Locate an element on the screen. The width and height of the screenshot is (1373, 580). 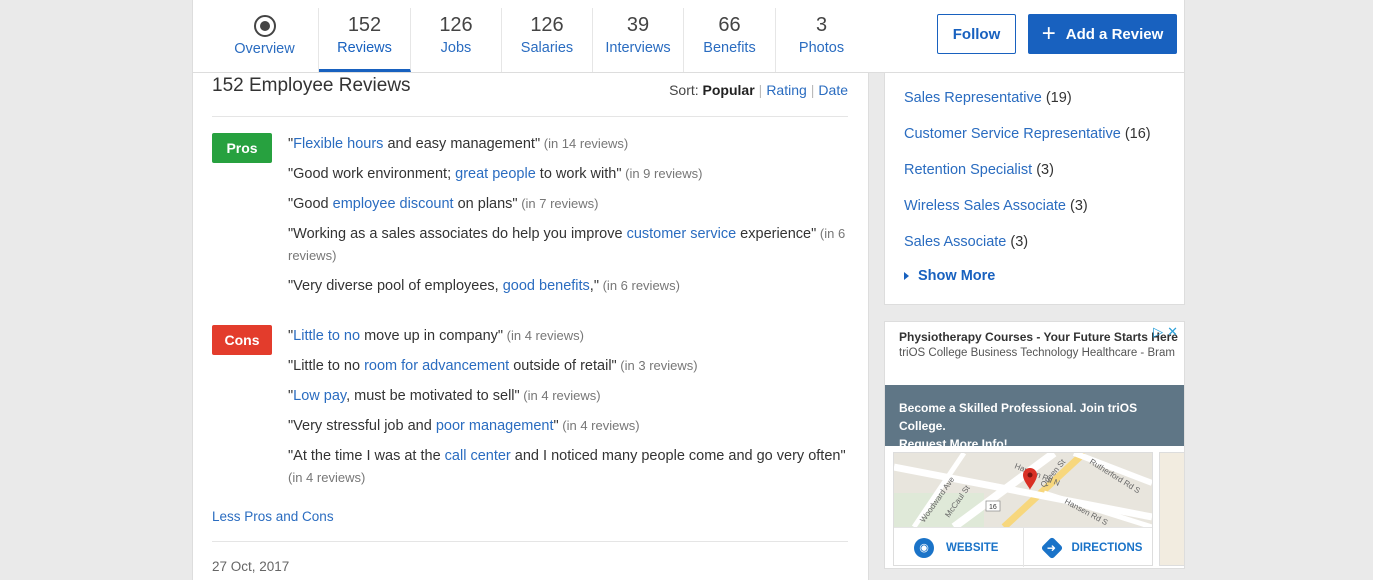
highlight-link: employee discount is located at coordinates (393, 204).